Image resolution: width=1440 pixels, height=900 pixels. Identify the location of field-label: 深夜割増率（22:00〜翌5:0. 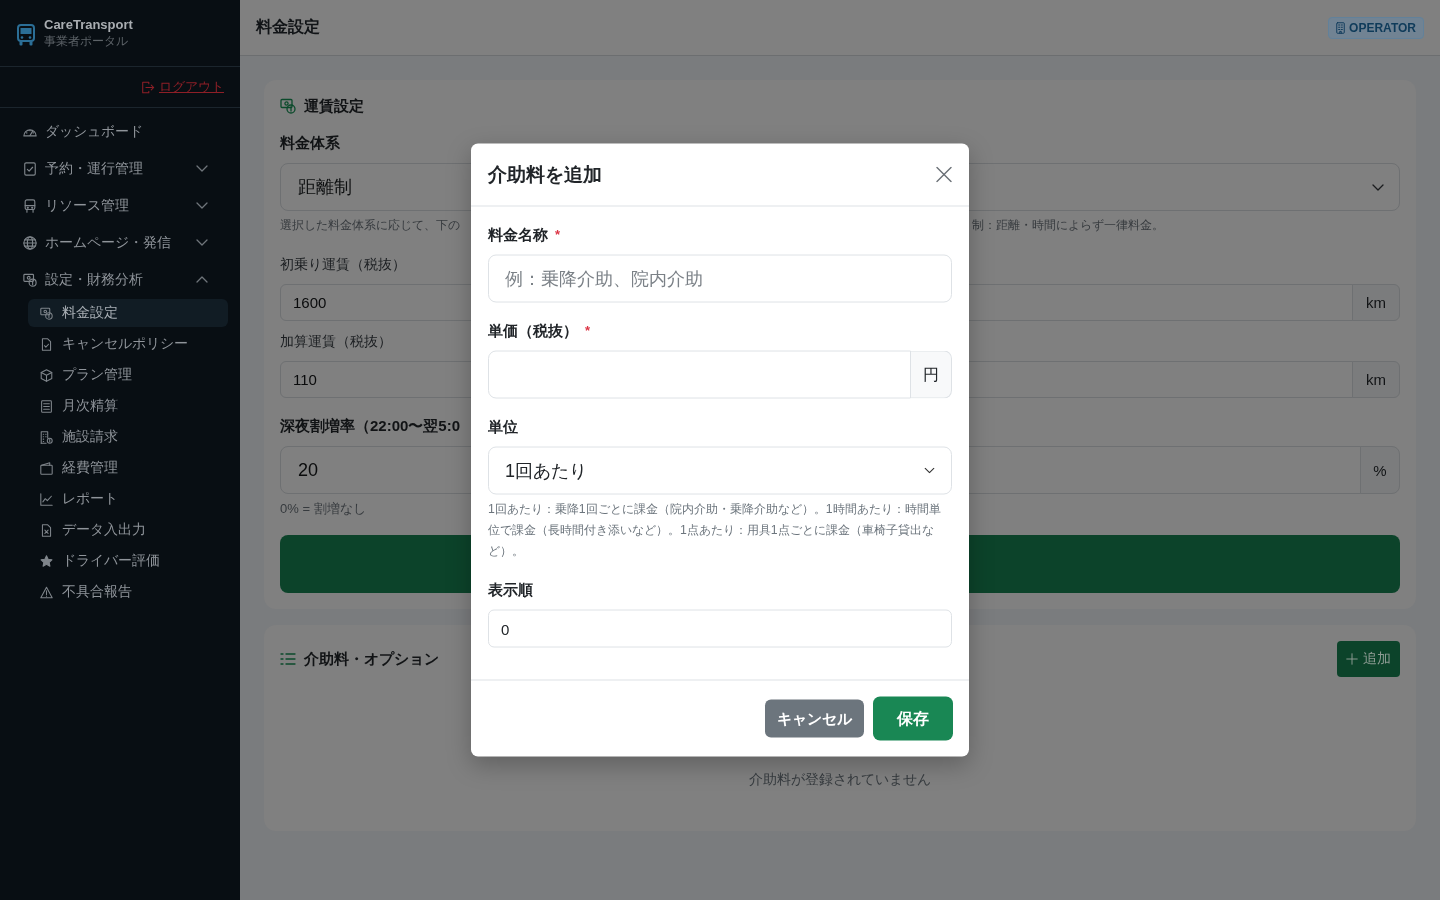
(370, 426).